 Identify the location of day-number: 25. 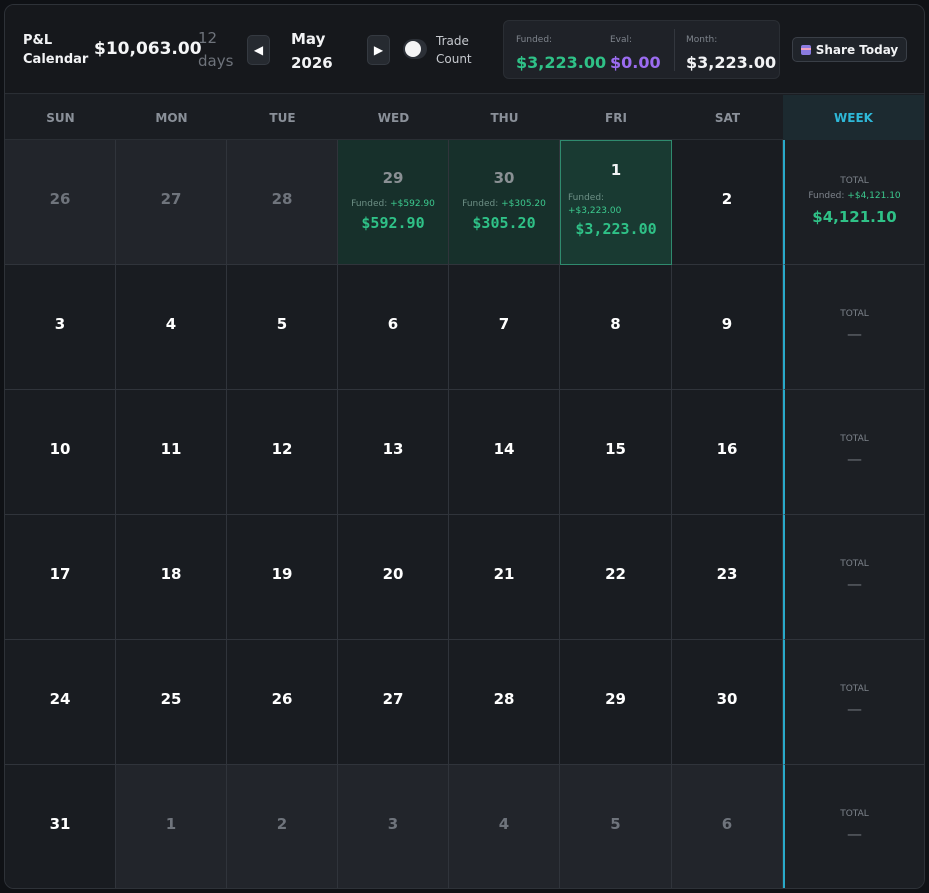
(171, 699).